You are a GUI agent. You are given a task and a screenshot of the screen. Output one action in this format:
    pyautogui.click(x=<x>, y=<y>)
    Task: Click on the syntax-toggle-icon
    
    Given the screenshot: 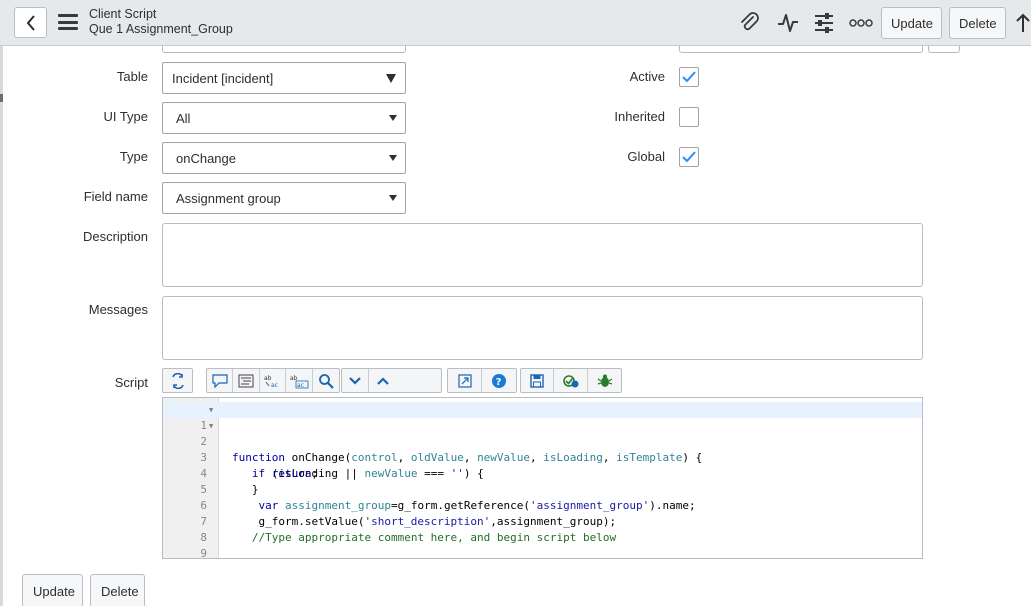 What is the action you would take?
    pyautogui.click(x=177, y=380)
    